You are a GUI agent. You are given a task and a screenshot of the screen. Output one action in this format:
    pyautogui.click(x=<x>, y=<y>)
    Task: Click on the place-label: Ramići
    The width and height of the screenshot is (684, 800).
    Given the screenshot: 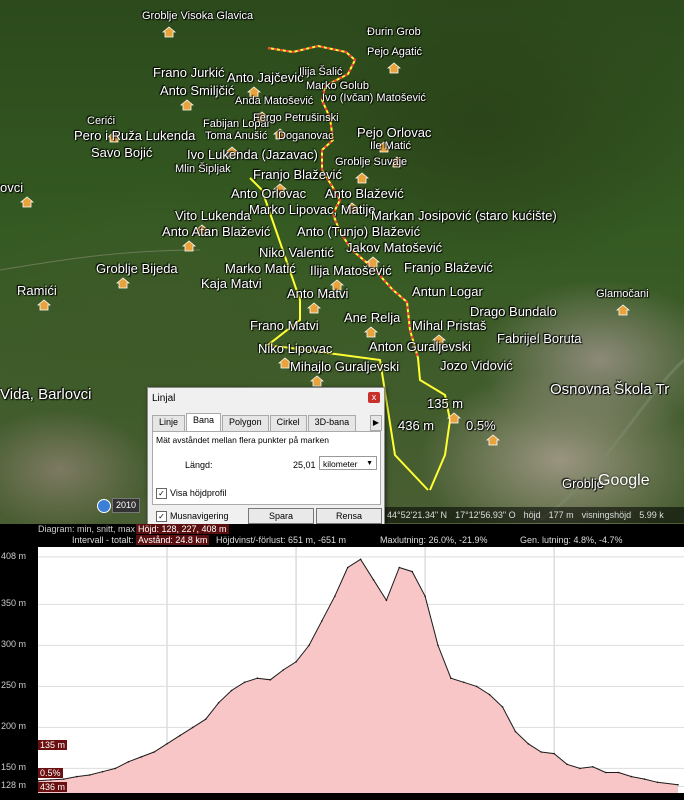 What is the action you would take?
    pyautogui.click(x=37, y=290)
    